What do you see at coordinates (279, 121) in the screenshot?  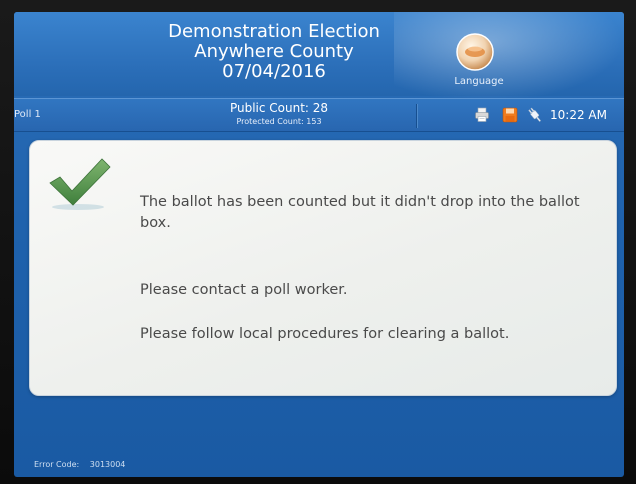 I see `protected-count: Protected Count: 153` at bounding box center [279, 121].